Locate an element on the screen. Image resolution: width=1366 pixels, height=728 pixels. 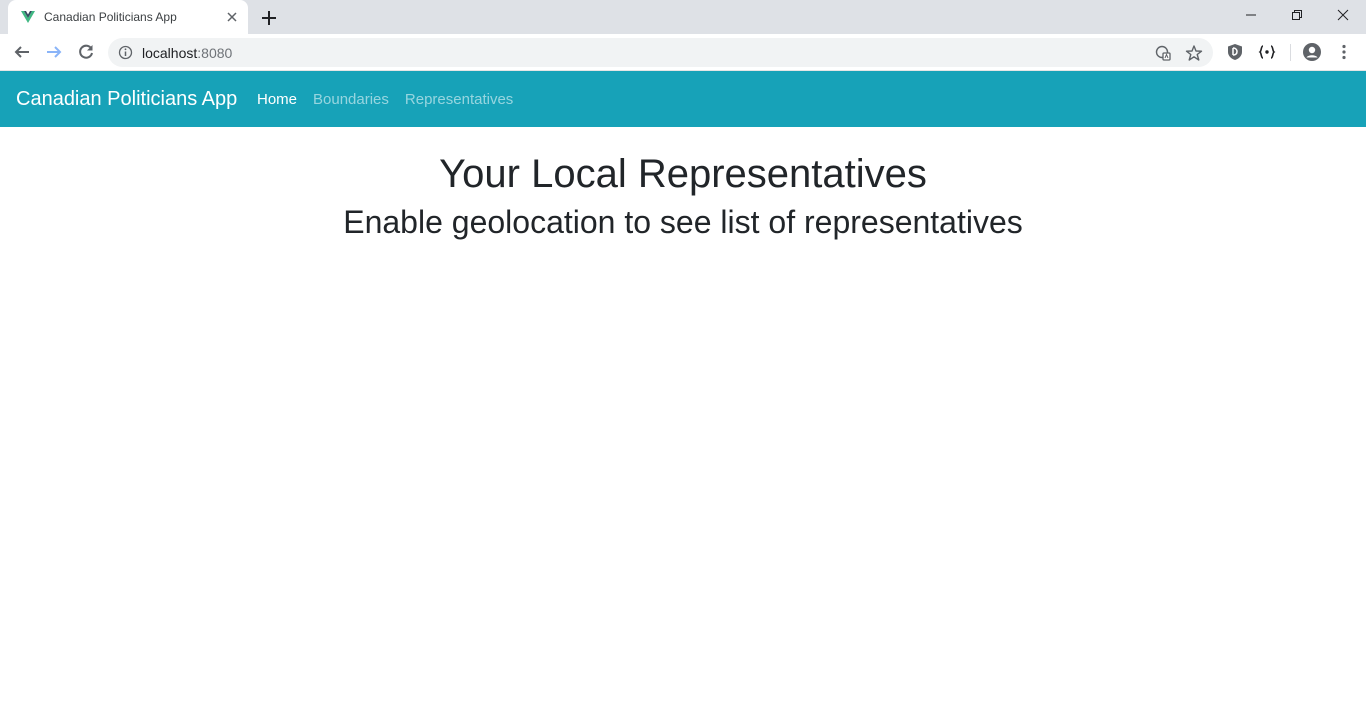
nav-link-home: Home is located at coordinates (277, 99).